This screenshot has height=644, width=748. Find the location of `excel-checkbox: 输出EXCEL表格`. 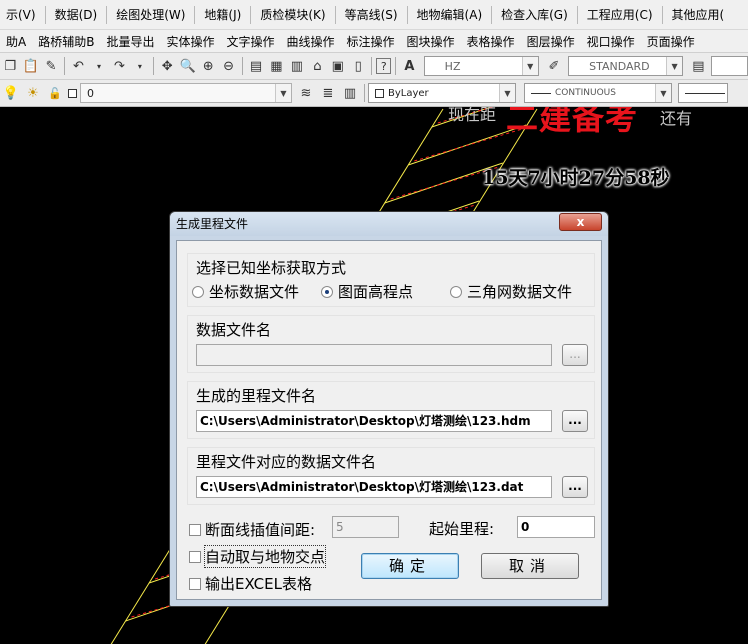

excel-checkbox: 输出EXCEL表格 is located at coordinates (250, 583).